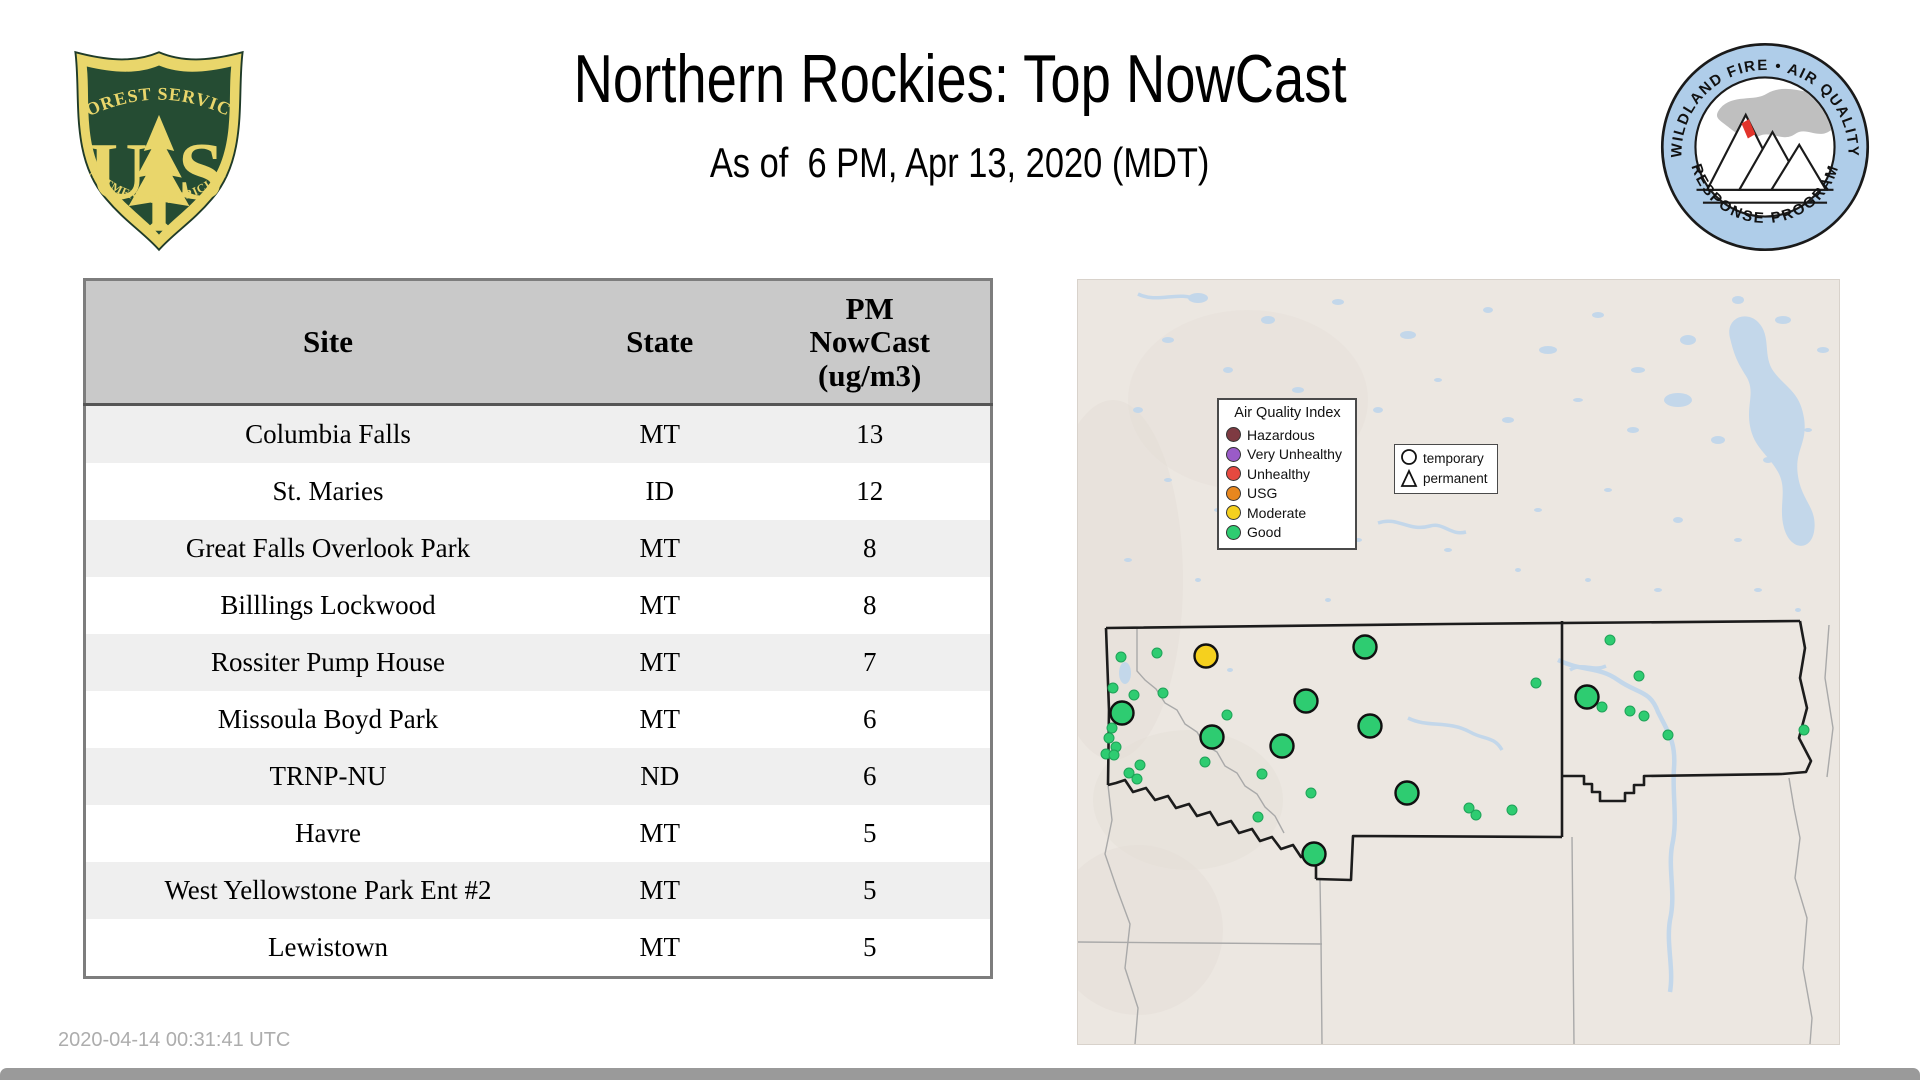 The height and width of the screenshot is (1080, 1920). What do you see at coordinates (1287, 533) in the screenshot?
I see `aqi-legend-item: Good` at bounding box center [1287, 533].